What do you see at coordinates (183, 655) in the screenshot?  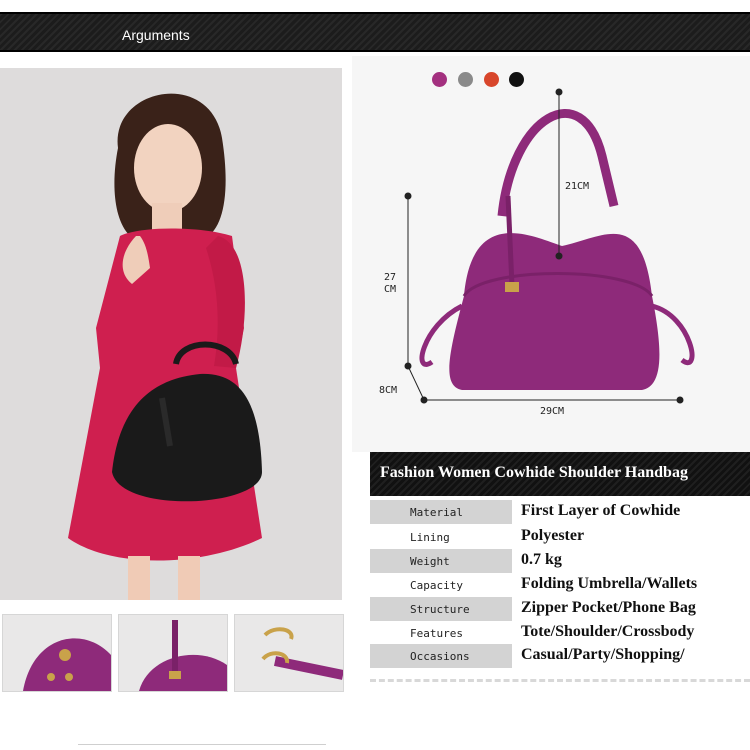 I see `thumbnail-tassel-image` at bounding box center [183, 655].